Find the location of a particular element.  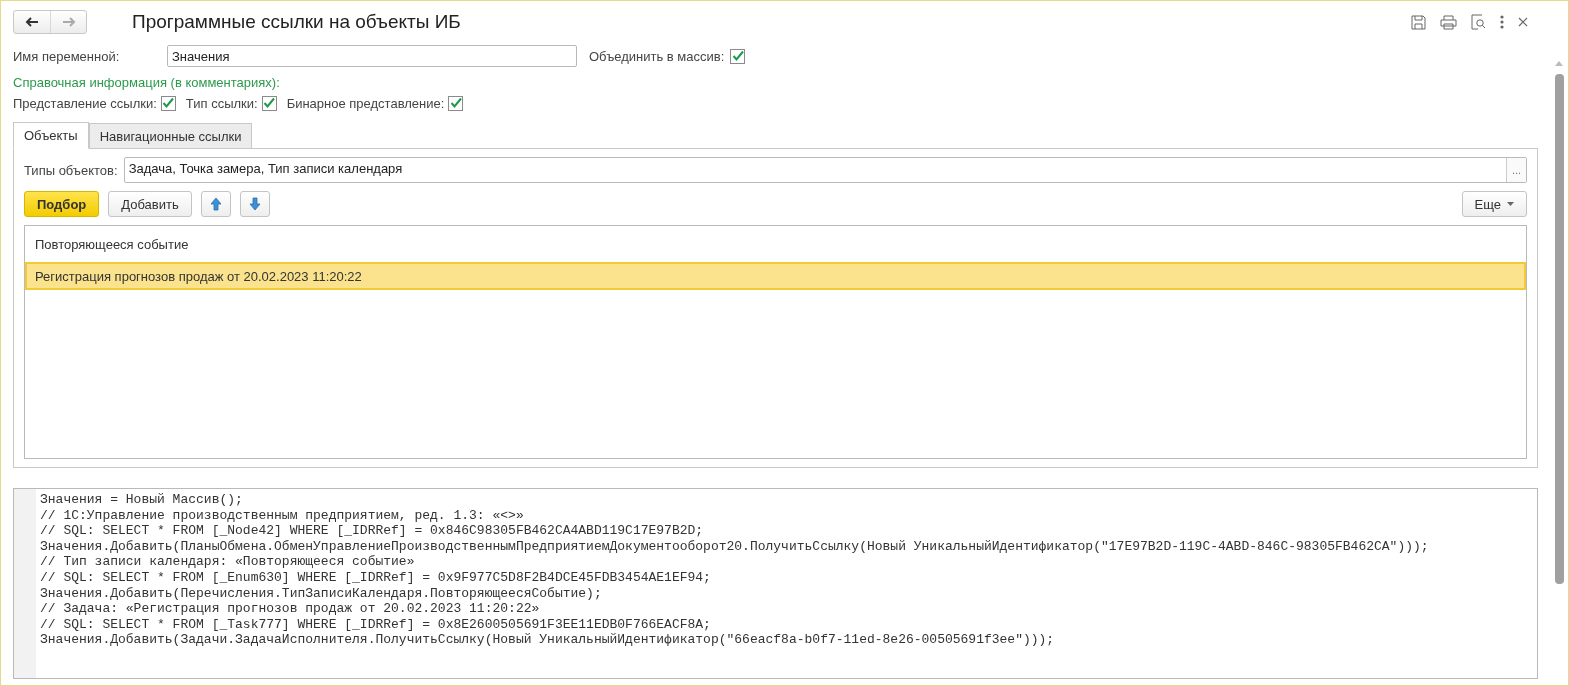

scroll-up-icon is located at coordinates (1559, 63).